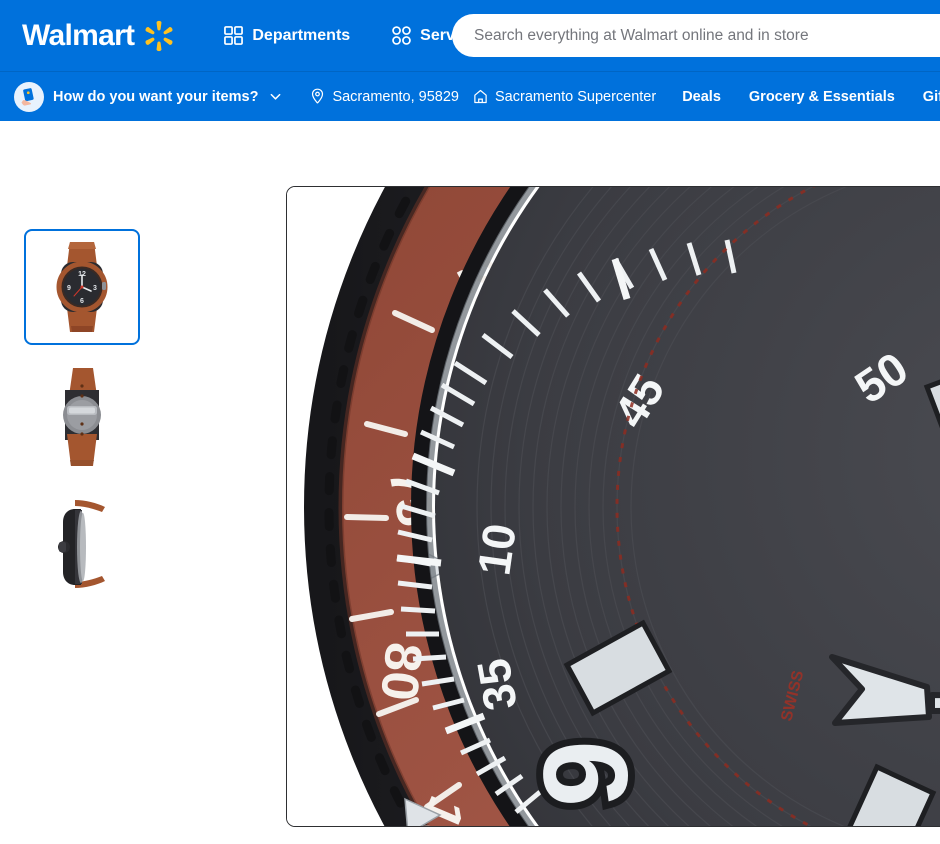 The width and height of the screenshot is (940, 844). I want to click on store-label: Sacramento Supercenter, so click(576, 96).